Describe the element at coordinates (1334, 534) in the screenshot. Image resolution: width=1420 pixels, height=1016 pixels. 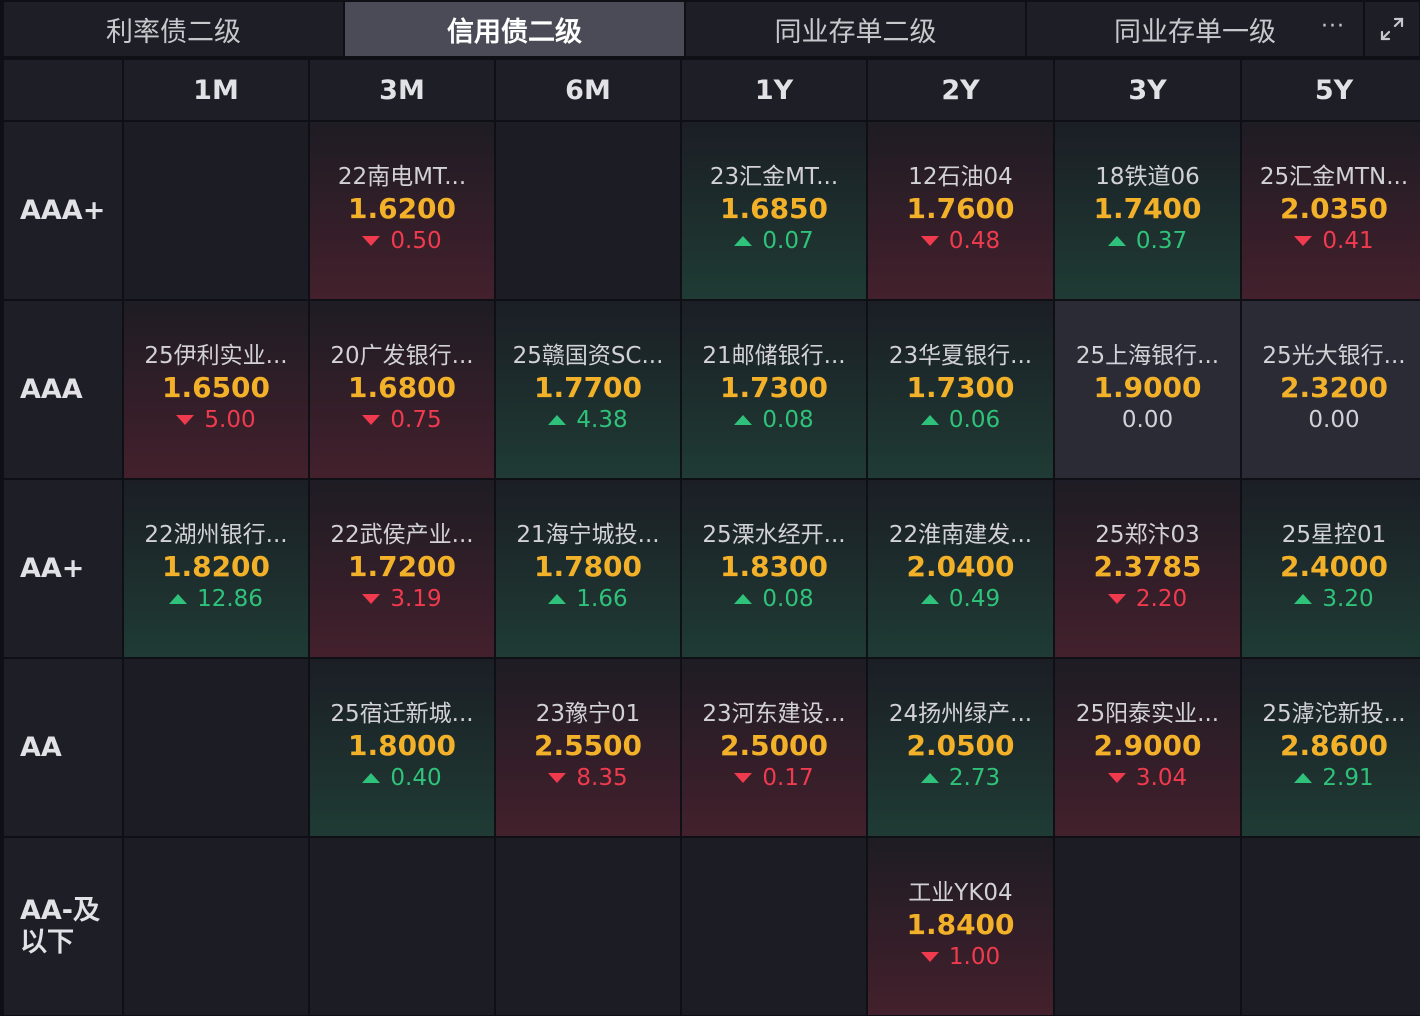
I see `bond-name: 25星控01` at that location.